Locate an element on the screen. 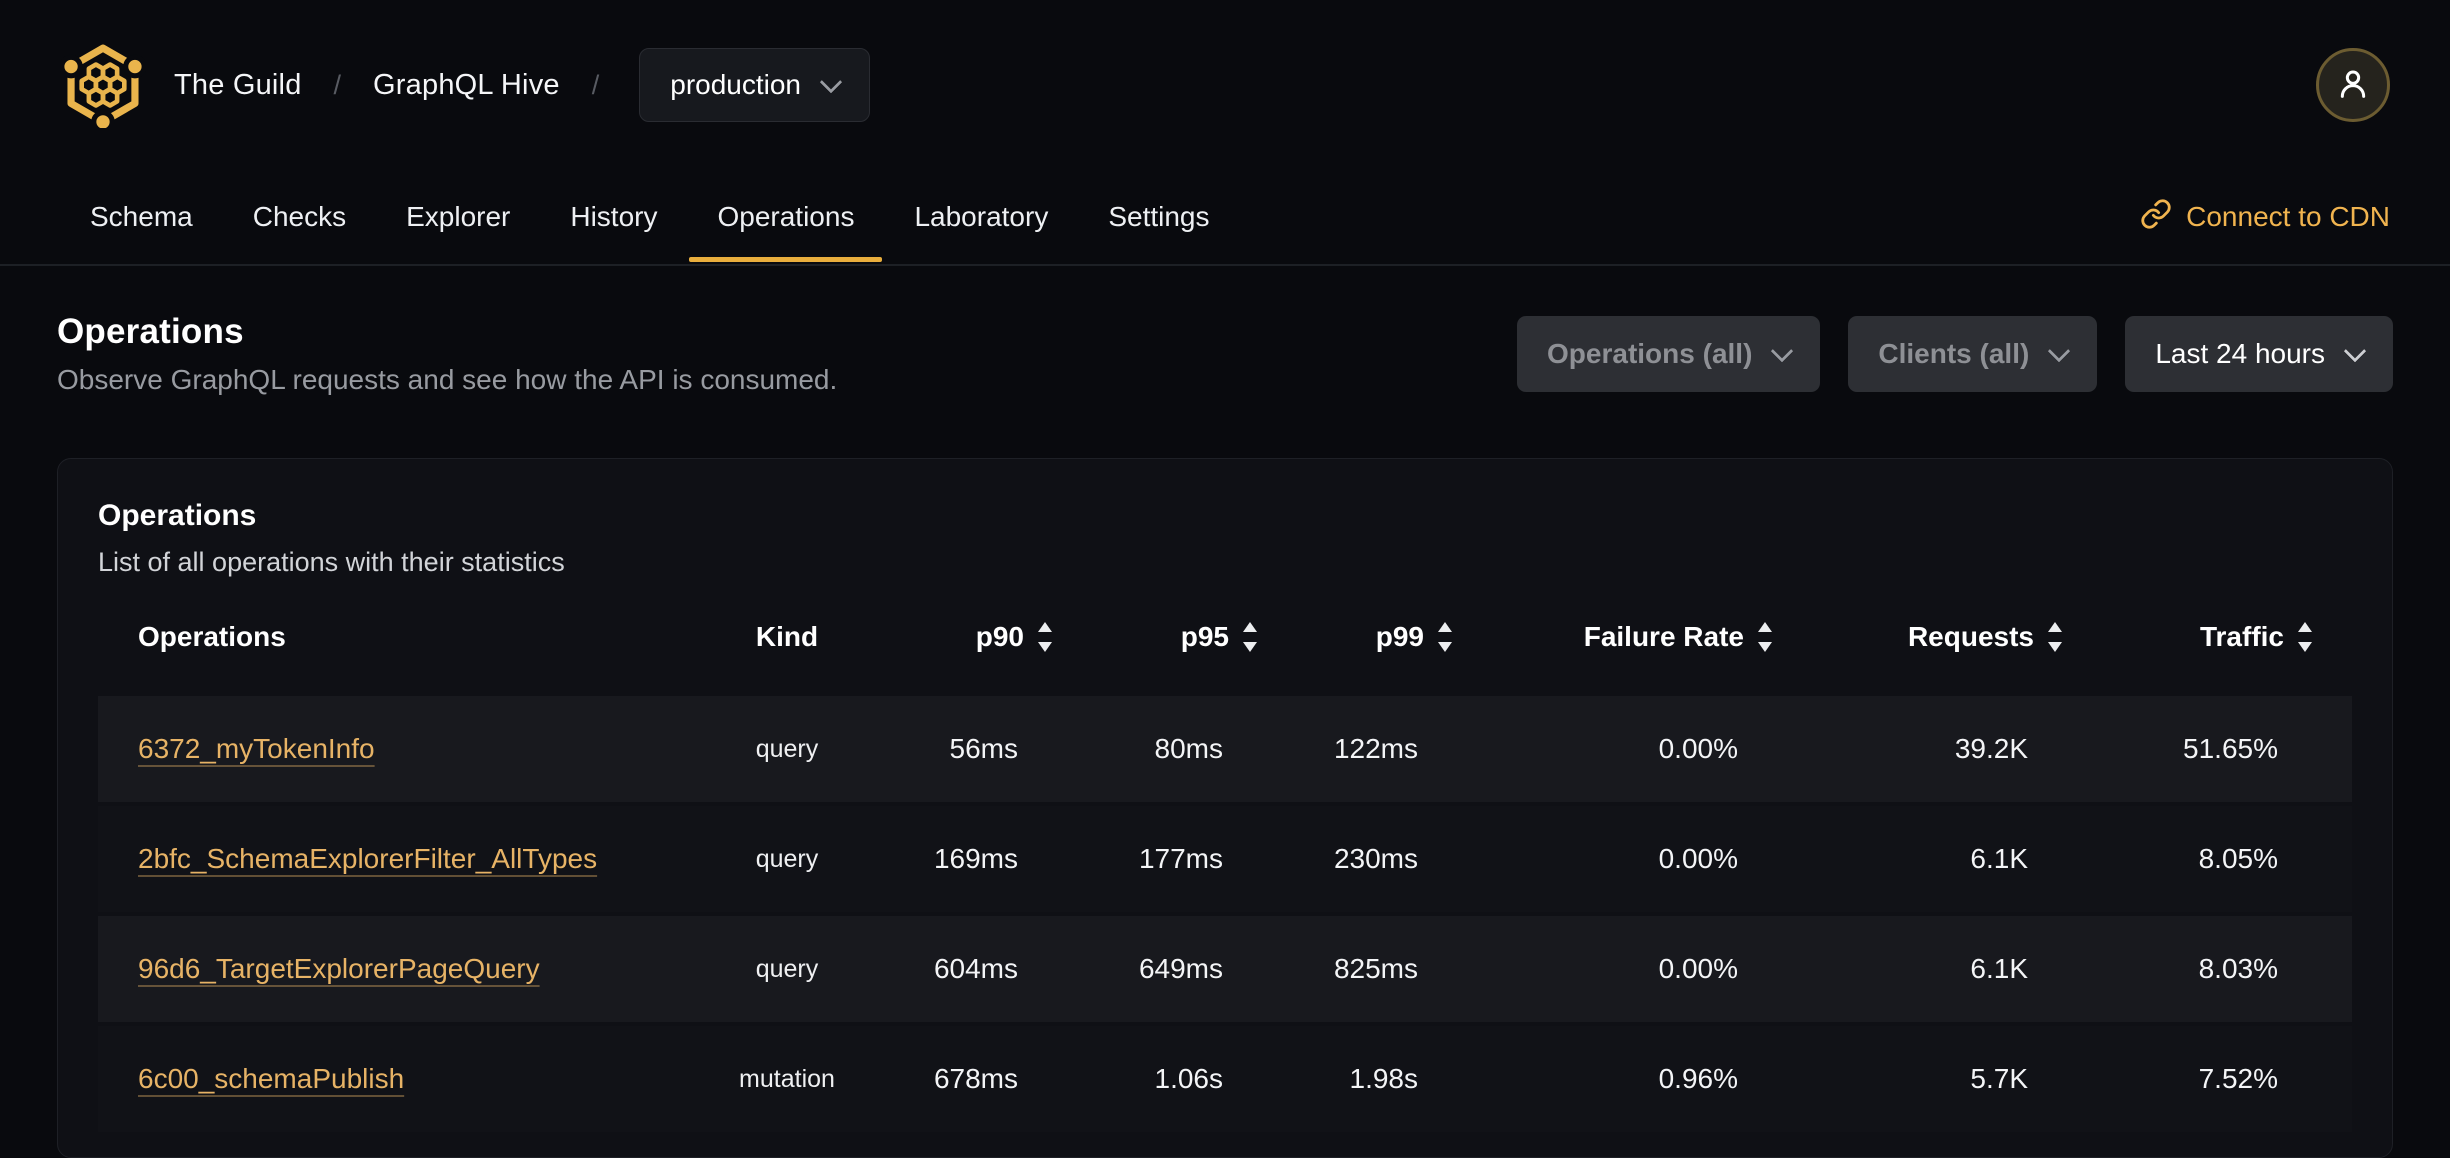 Image resolution: width=2450 pixels, height=1158 pixels. cell-traffic: 8.03% is located at coordinates (2238, 968).